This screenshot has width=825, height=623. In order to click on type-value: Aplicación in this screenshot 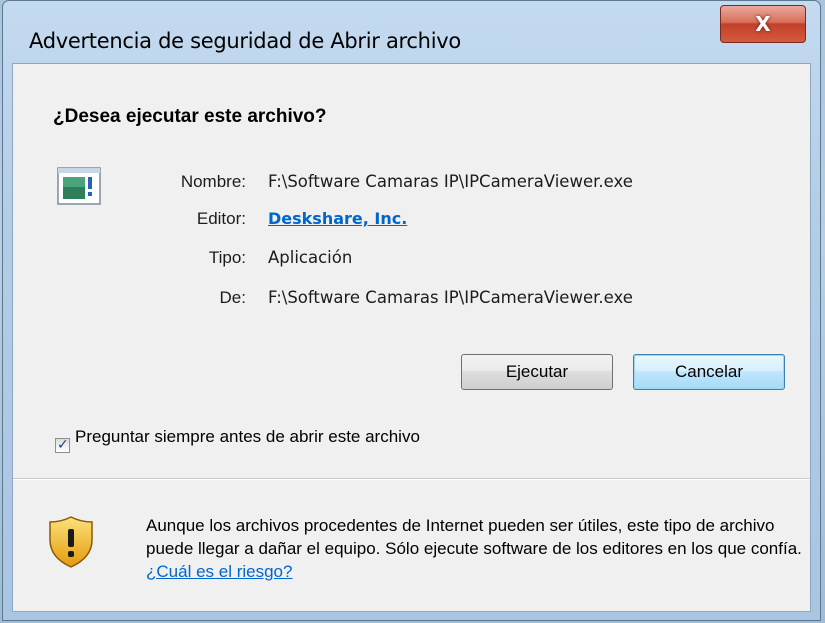, I will do `click(310, 257)`.